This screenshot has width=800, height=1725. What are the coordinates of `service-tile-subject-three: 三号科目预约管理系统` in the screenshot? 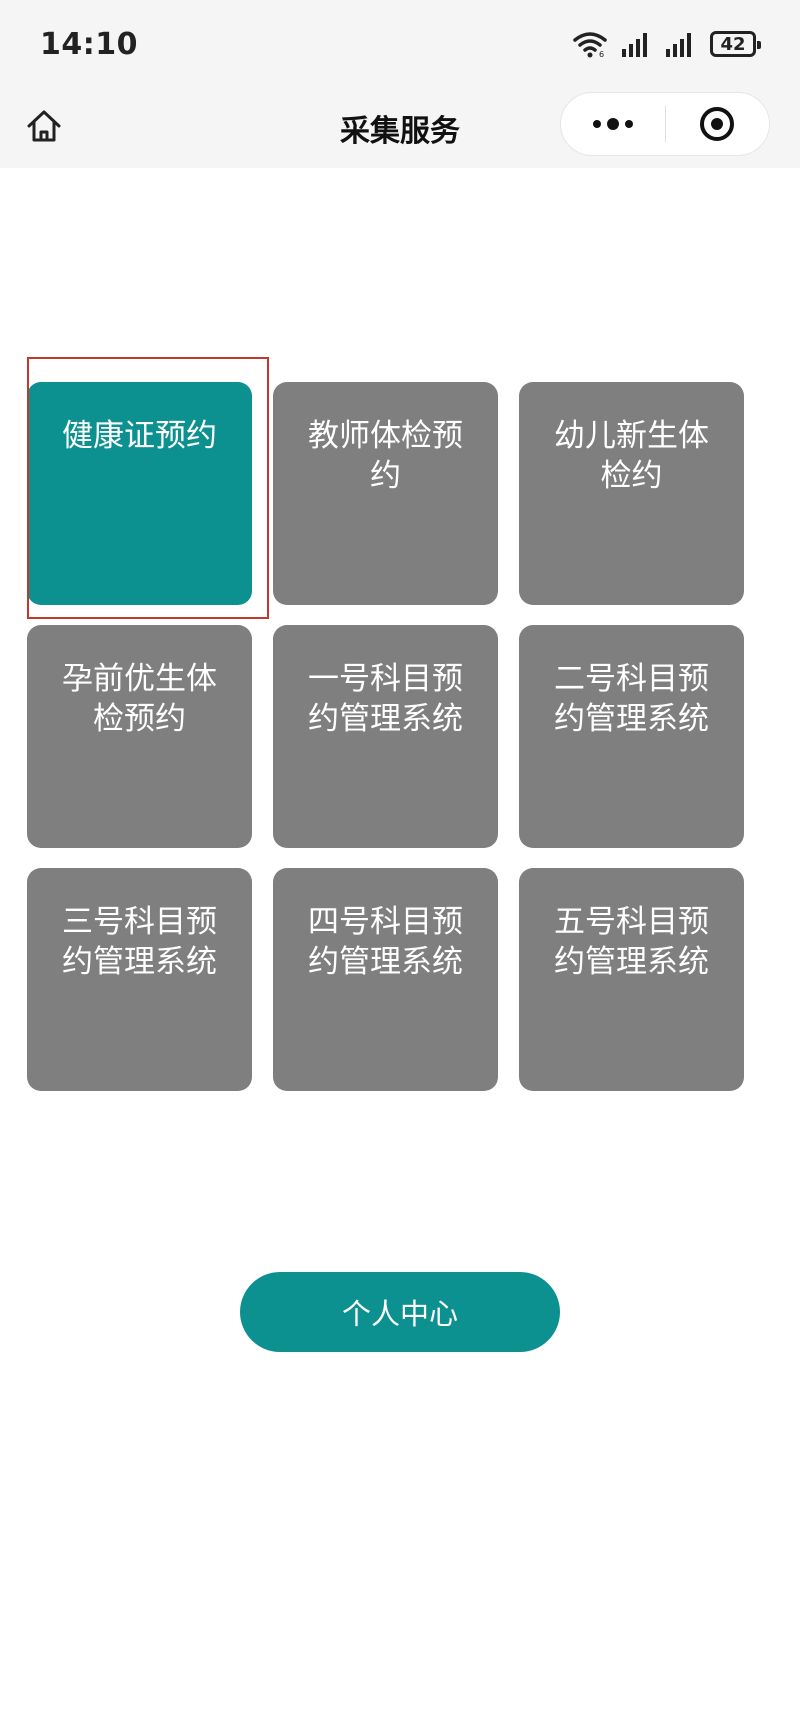 It's located at (139, 979).